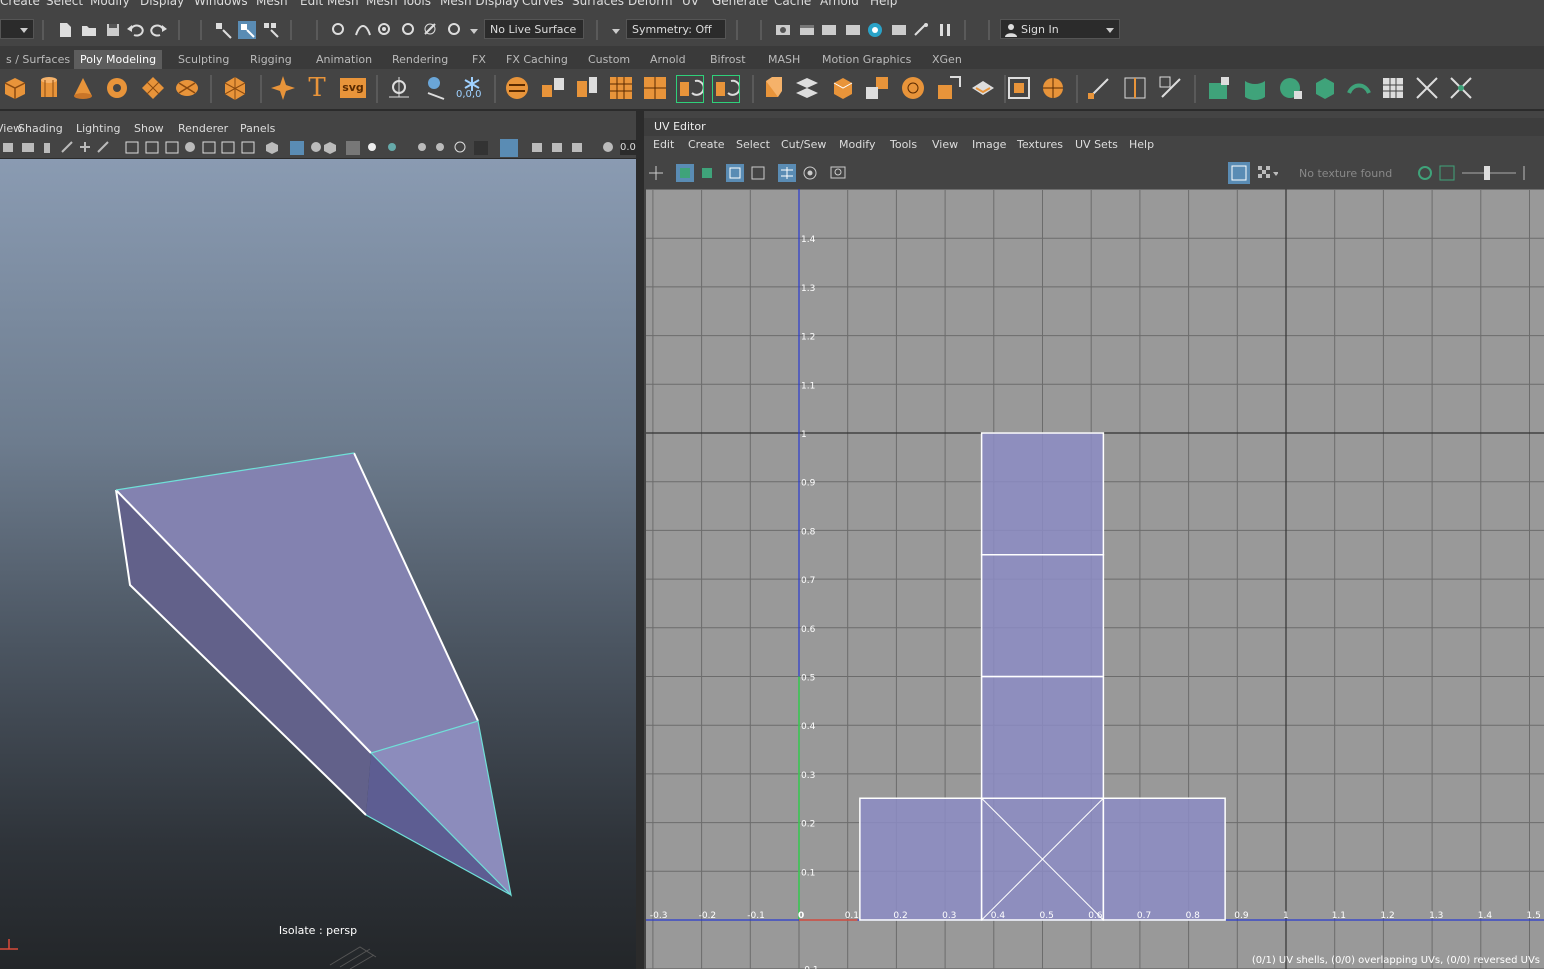 This screenshot has height=969, width=1544. What do you see at coordinates (329, 4) in the screenshot?
I see `menu-edit-mesh: Edit Mesh` at bounding box center [329, 4].